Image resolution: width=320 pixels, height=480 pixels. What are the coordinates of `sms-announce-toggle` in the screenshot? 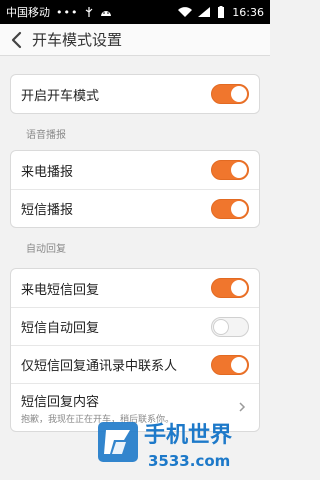 It's located at (230, 208).